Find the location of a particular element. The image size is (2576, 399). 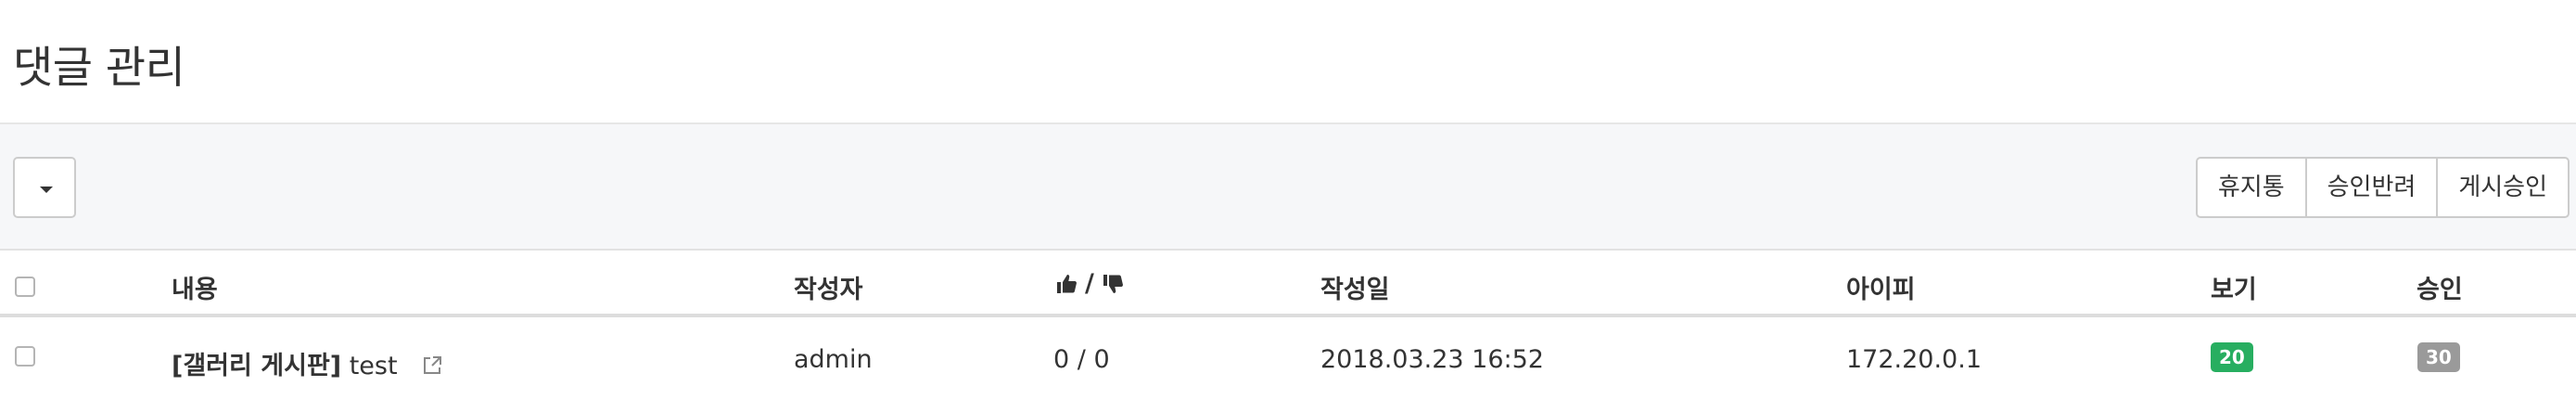

author-cell: admin is located at coordinates (833, 360).